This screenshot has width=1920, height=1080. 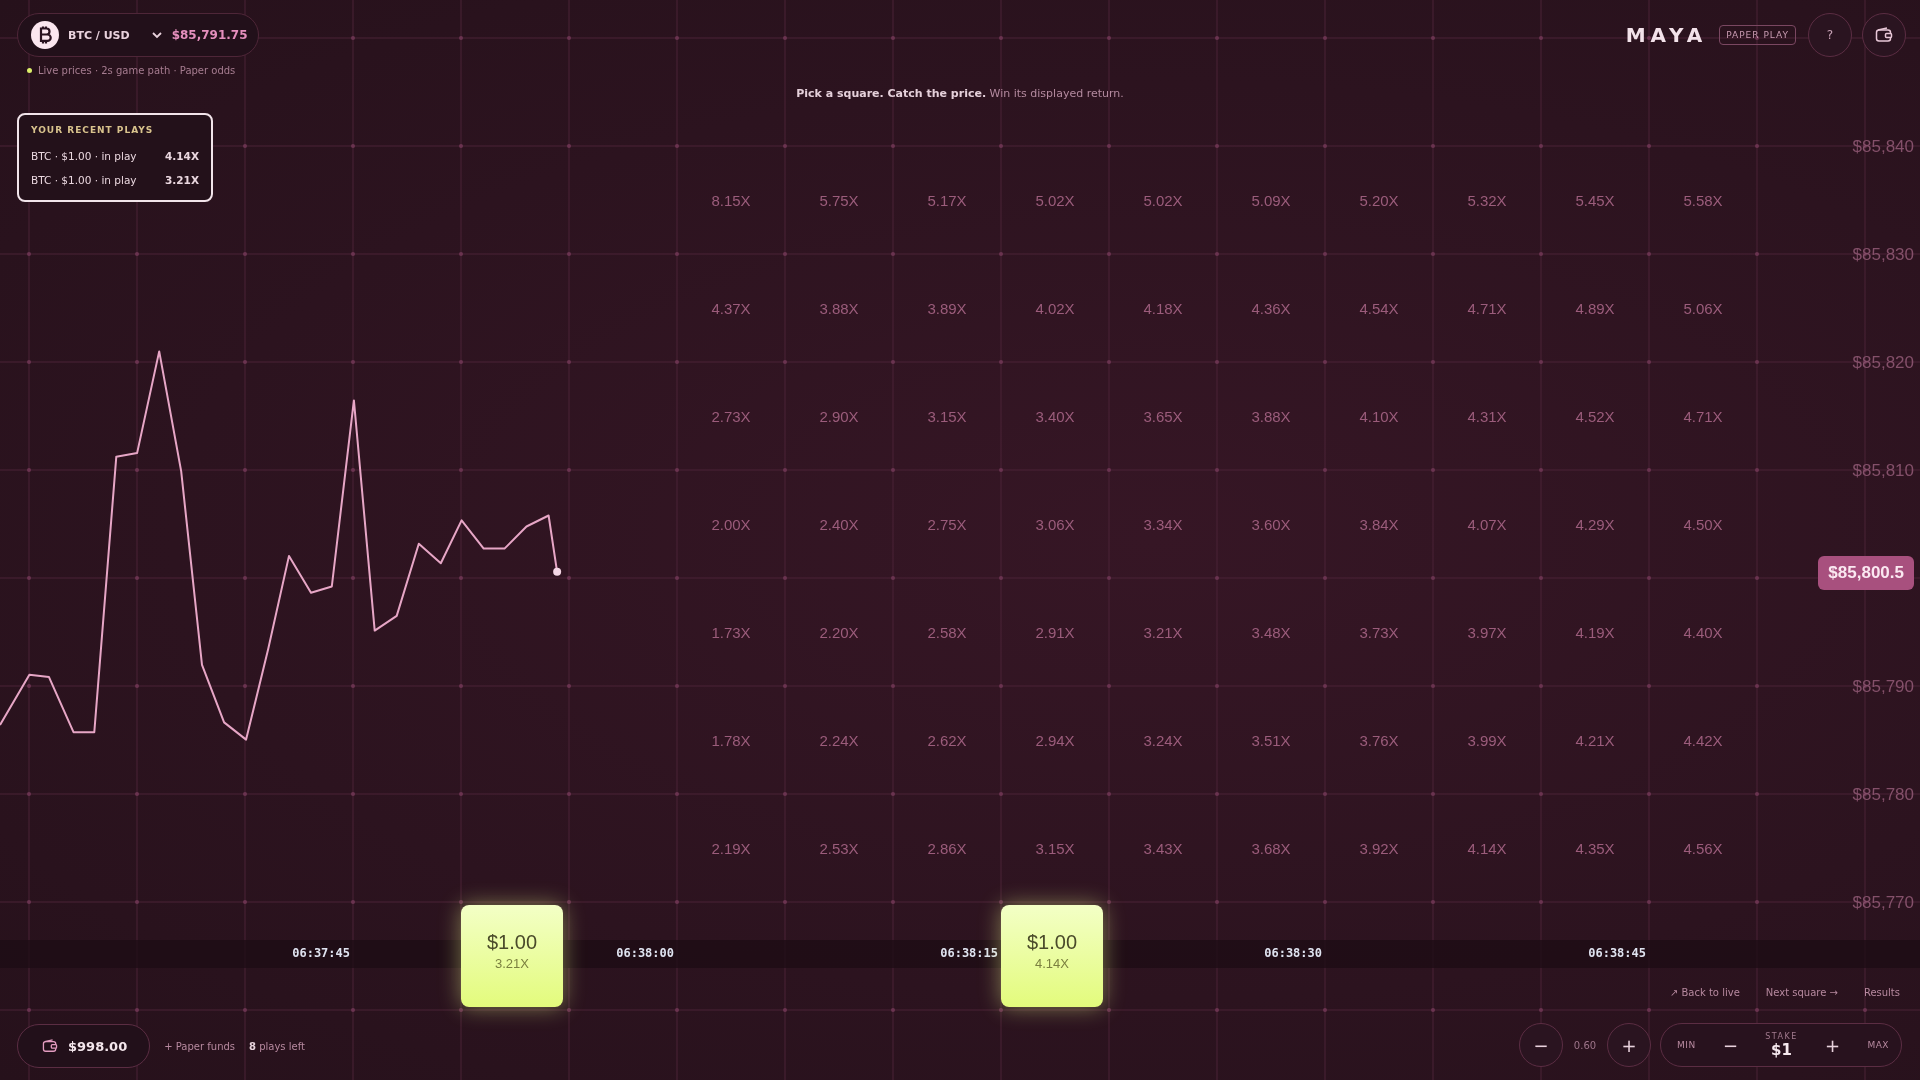 What do you see at coordinates (1703, 632) in the screenshot?
I see `multiplier-square: 4.40X` at bounding box center [1703, 632].